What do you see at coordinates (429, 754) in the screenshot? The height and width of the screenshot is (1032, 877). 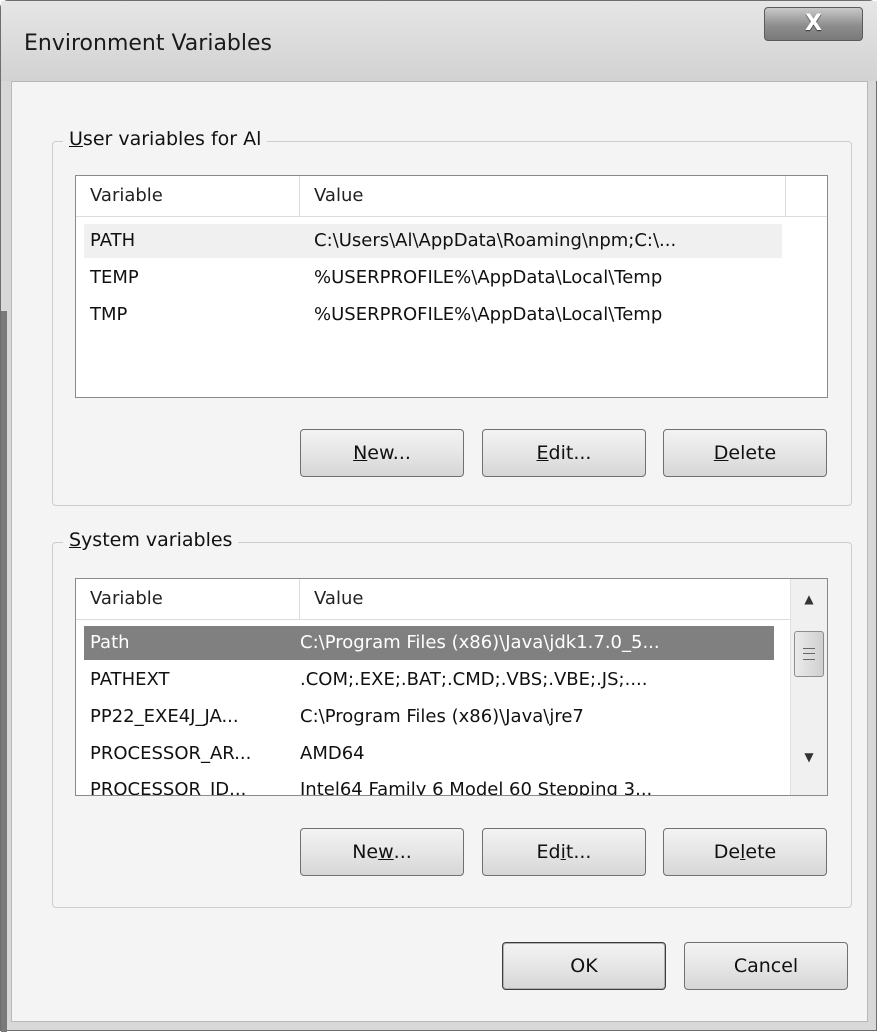 I see `table-row: PROCESSOR_AR... AMD64` at bounding box center [429, 754].